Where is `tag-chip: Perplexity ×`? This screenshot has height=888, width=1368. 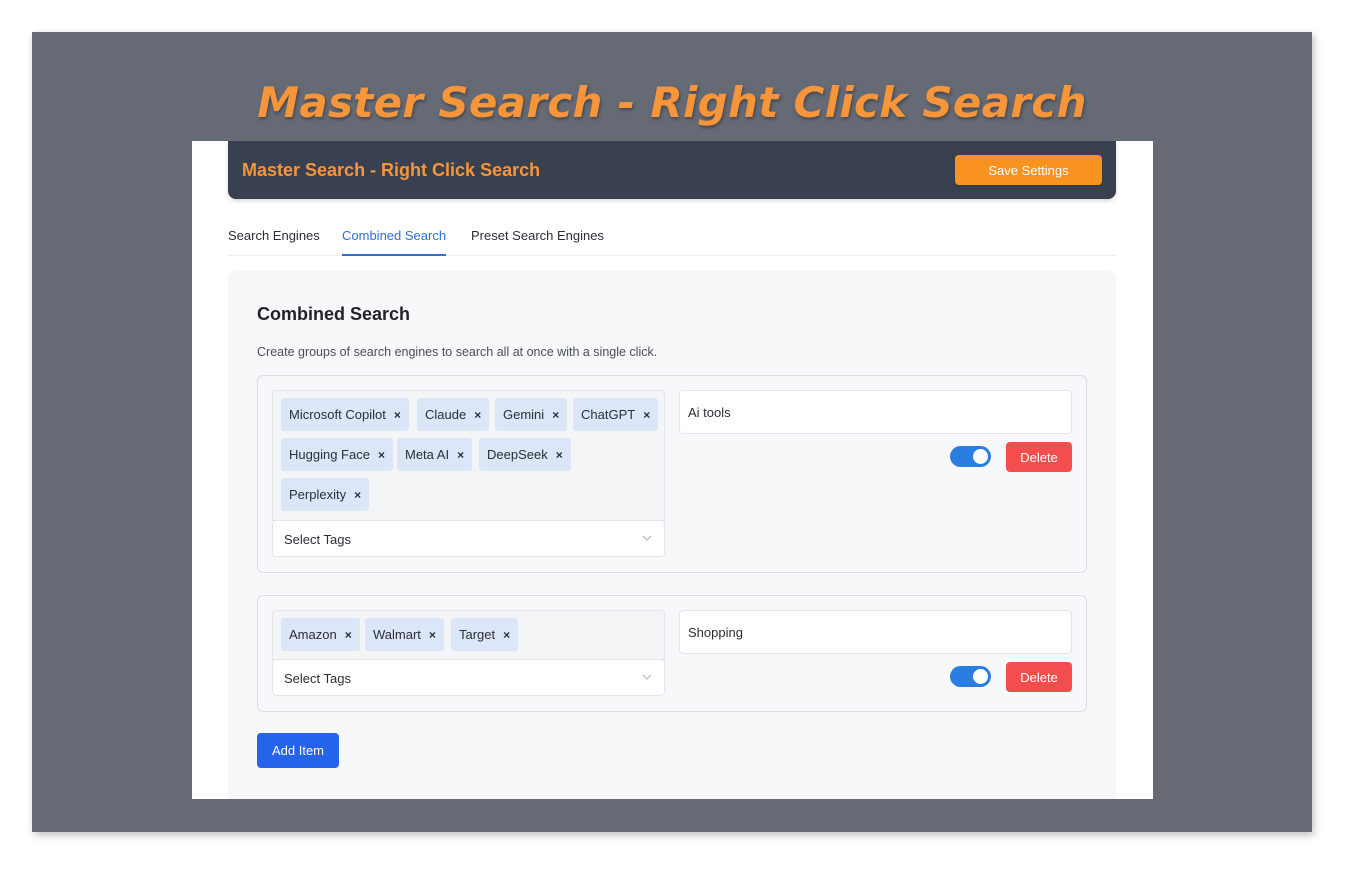 tag-chip: Perplexity × is located at coordinates (325, 495).